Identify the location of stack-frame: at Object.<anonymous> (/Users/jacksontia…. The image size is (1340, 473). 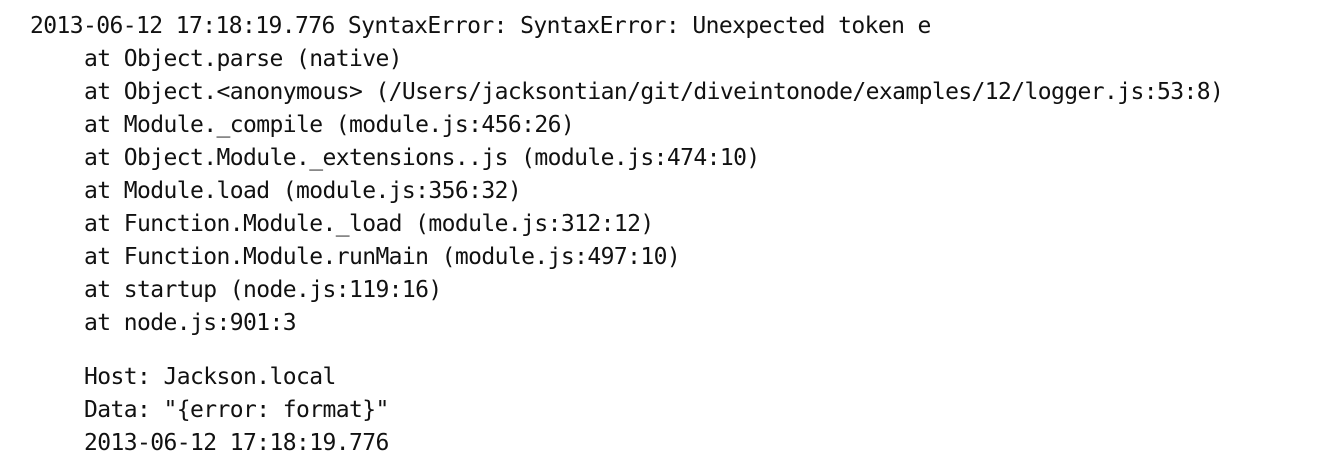
(654, 92).